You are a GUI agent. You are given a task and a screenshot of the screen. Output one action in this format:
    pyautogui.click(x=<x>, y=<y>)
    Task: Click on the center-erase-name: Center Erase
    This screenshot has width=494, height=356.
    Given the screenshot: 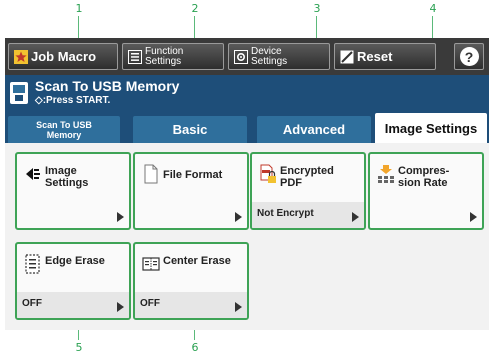 What is the action you would take?
    pyautogui.click(x=197, y=261)
    